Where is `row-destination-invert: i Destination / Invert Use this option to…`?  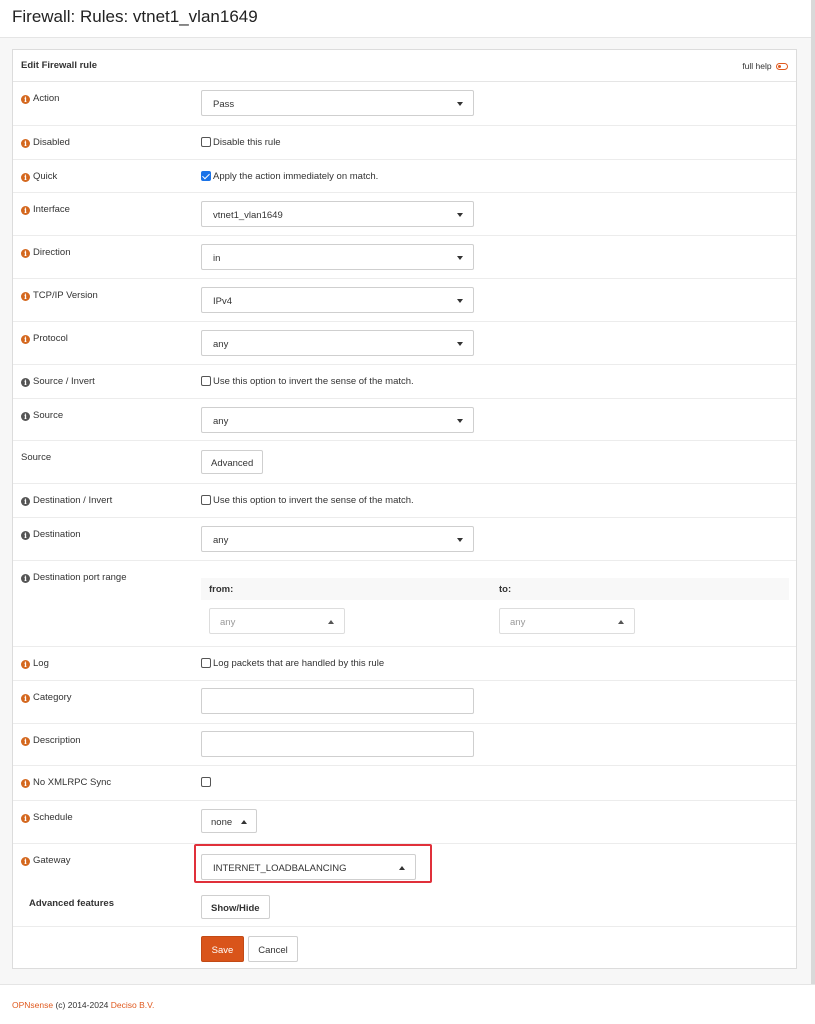 row-destination-invert: i Destination / Invert Use this option to… is located at coordinates (404, 501).